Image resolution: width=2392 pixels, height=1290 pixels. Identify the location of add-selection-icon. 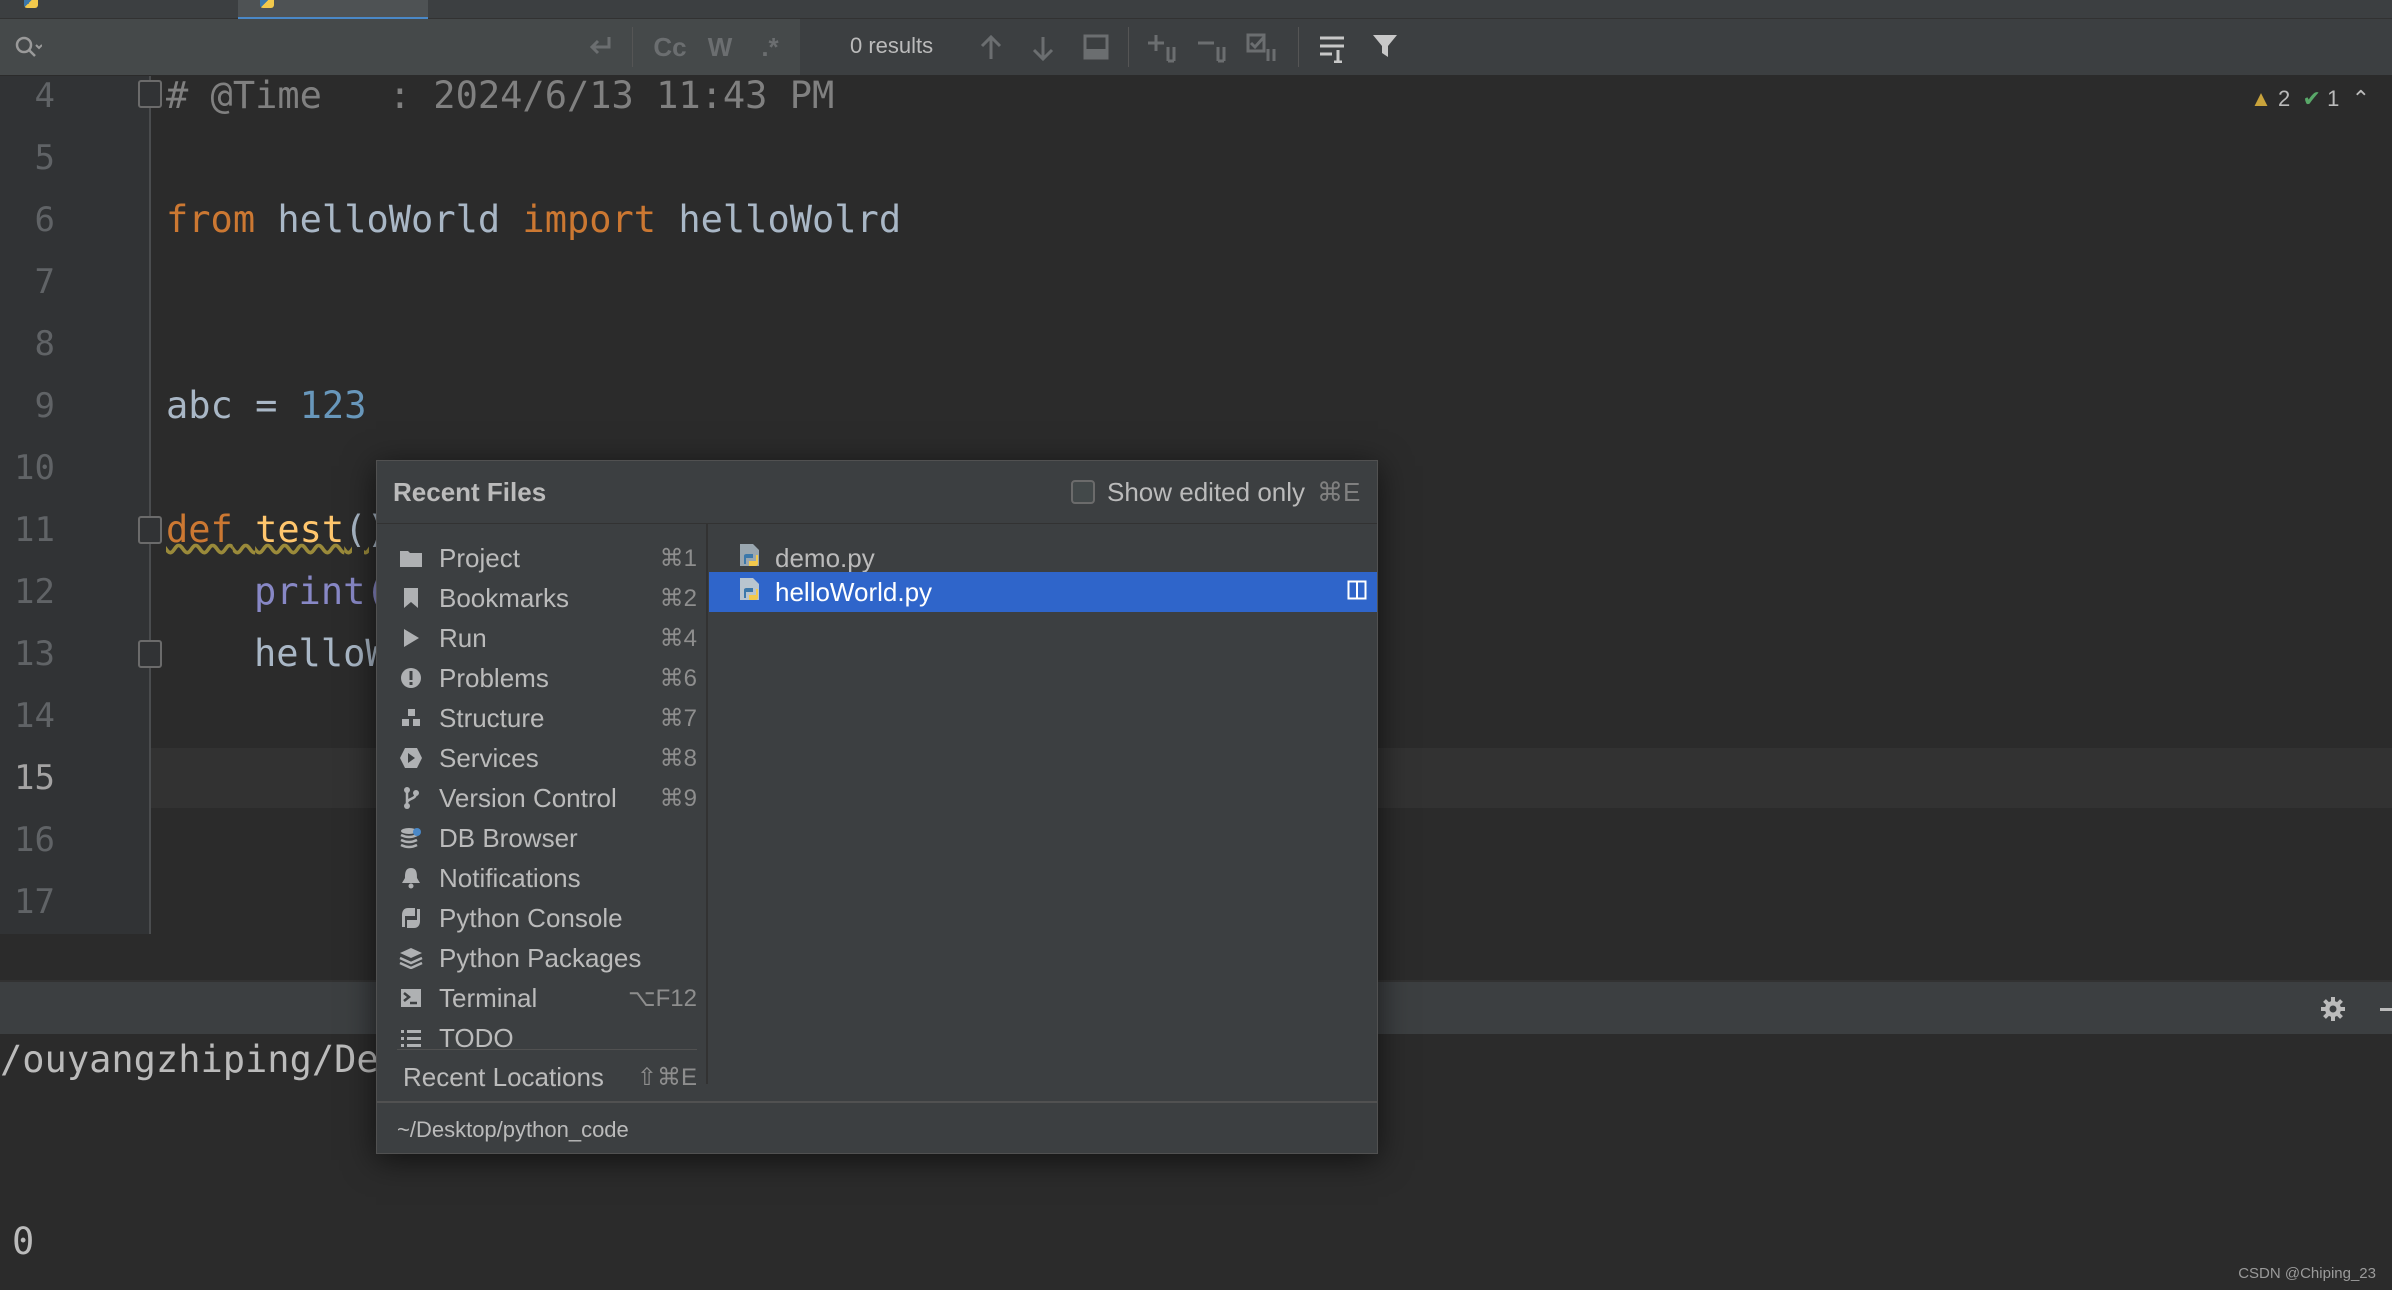
(1163, 48).